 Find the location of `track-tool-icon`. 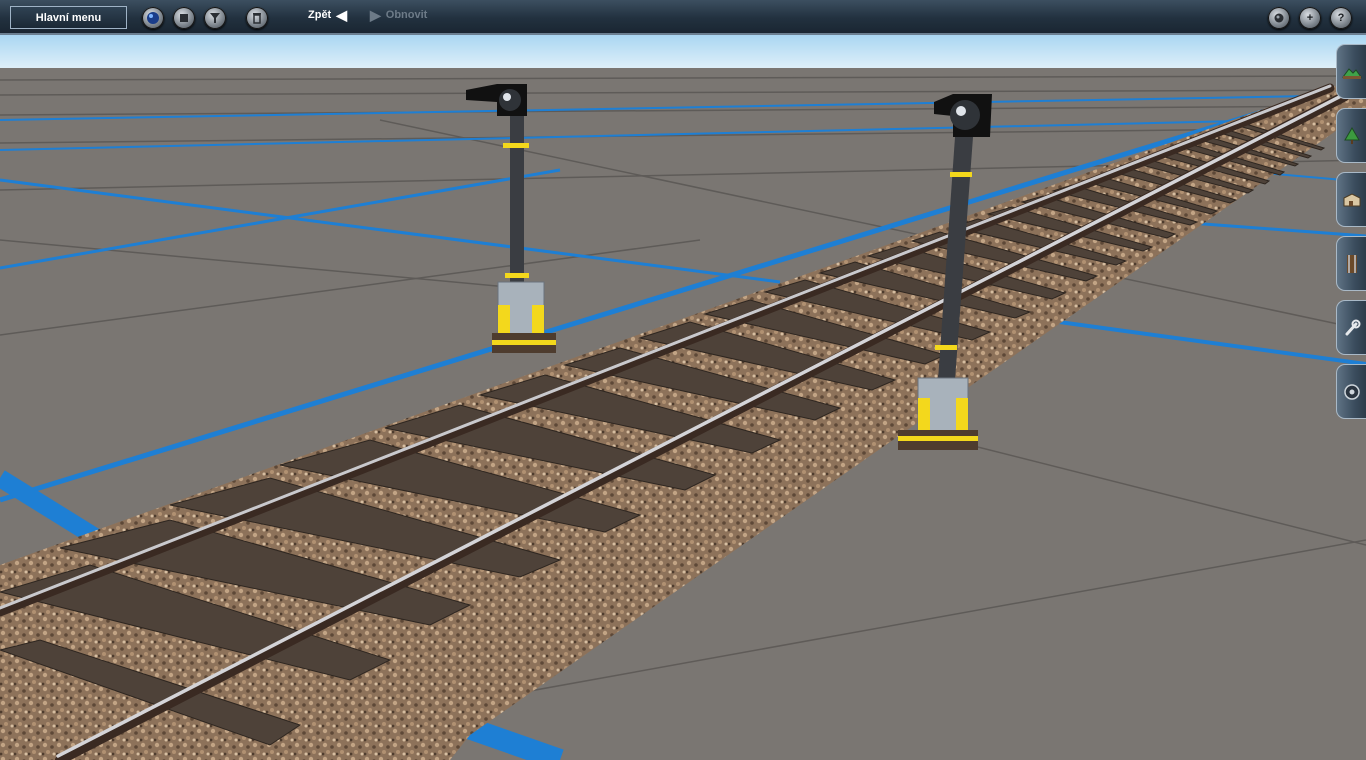

track-tool-icon is located at coordinates (1351, 263).